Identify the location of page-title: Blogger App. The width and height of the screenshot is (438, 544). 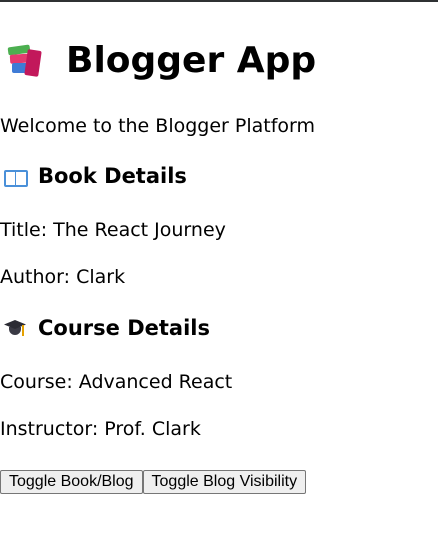
(160, 61).